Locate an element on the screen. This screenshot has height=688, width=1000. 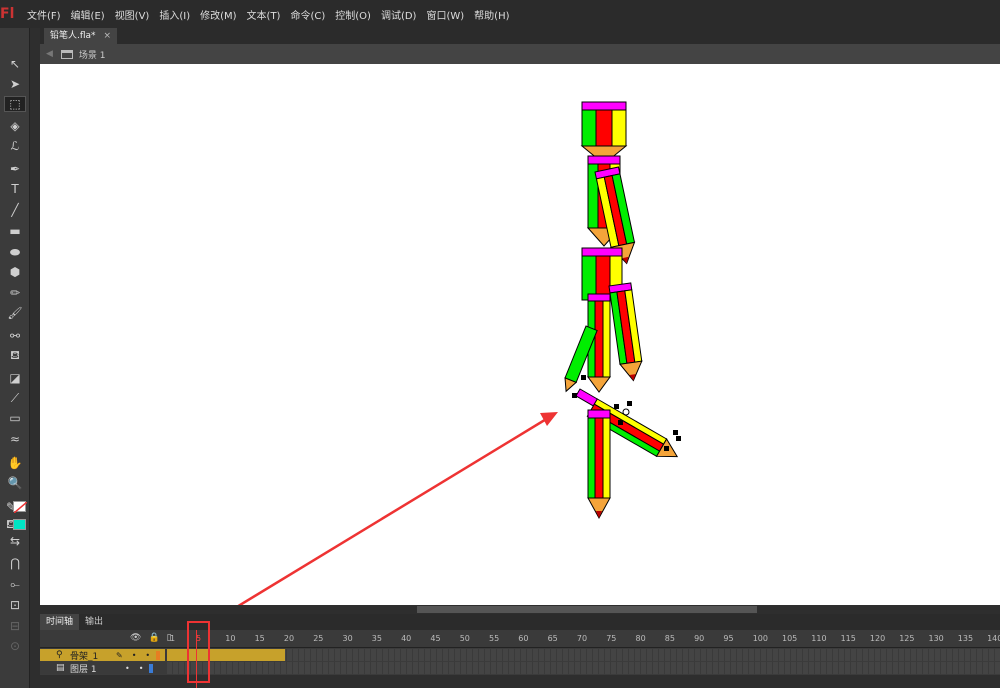
close-icon: × is located at coordinates (108, 36).